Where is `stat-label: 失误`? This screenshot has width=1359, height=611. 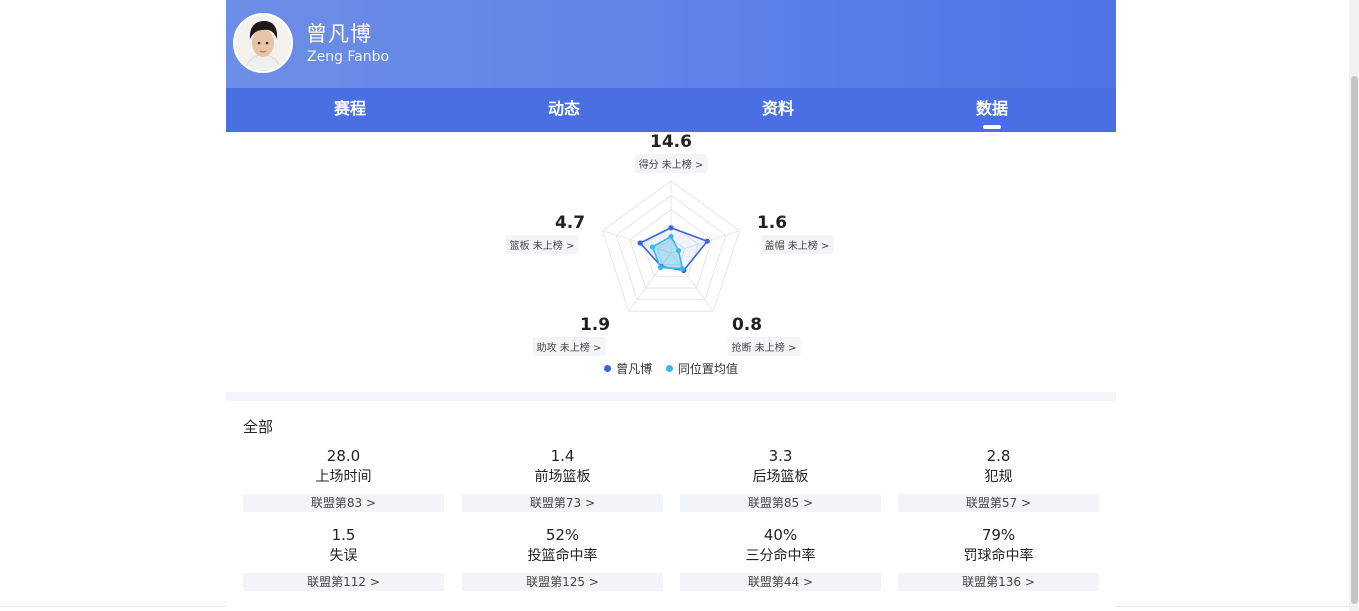 stat-label: 失误 is located at coordinates (343, 556).